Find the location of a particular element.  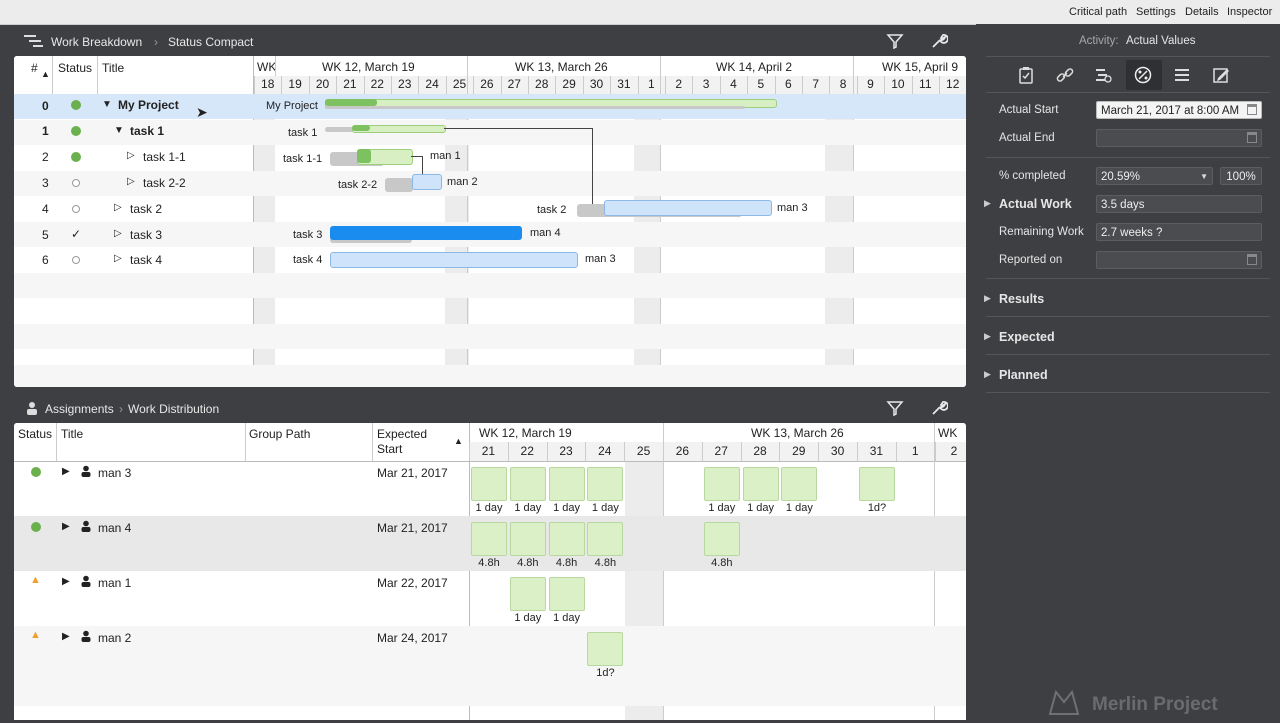

actual-end-field is located at coordinates (1179, 138).